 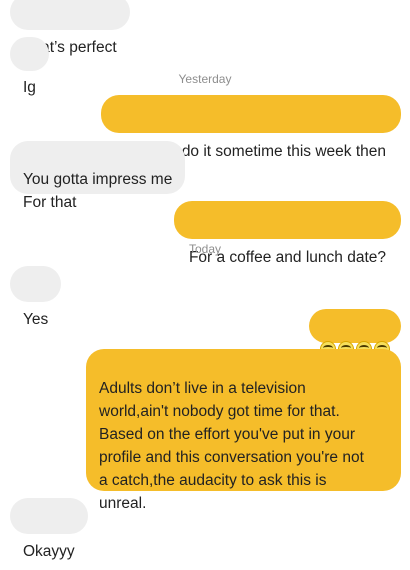 What do you see at coordinates (29, 66) in the screenshot?
I see `message-bubble-incoming: Ig` at bounding box center [29, 66].